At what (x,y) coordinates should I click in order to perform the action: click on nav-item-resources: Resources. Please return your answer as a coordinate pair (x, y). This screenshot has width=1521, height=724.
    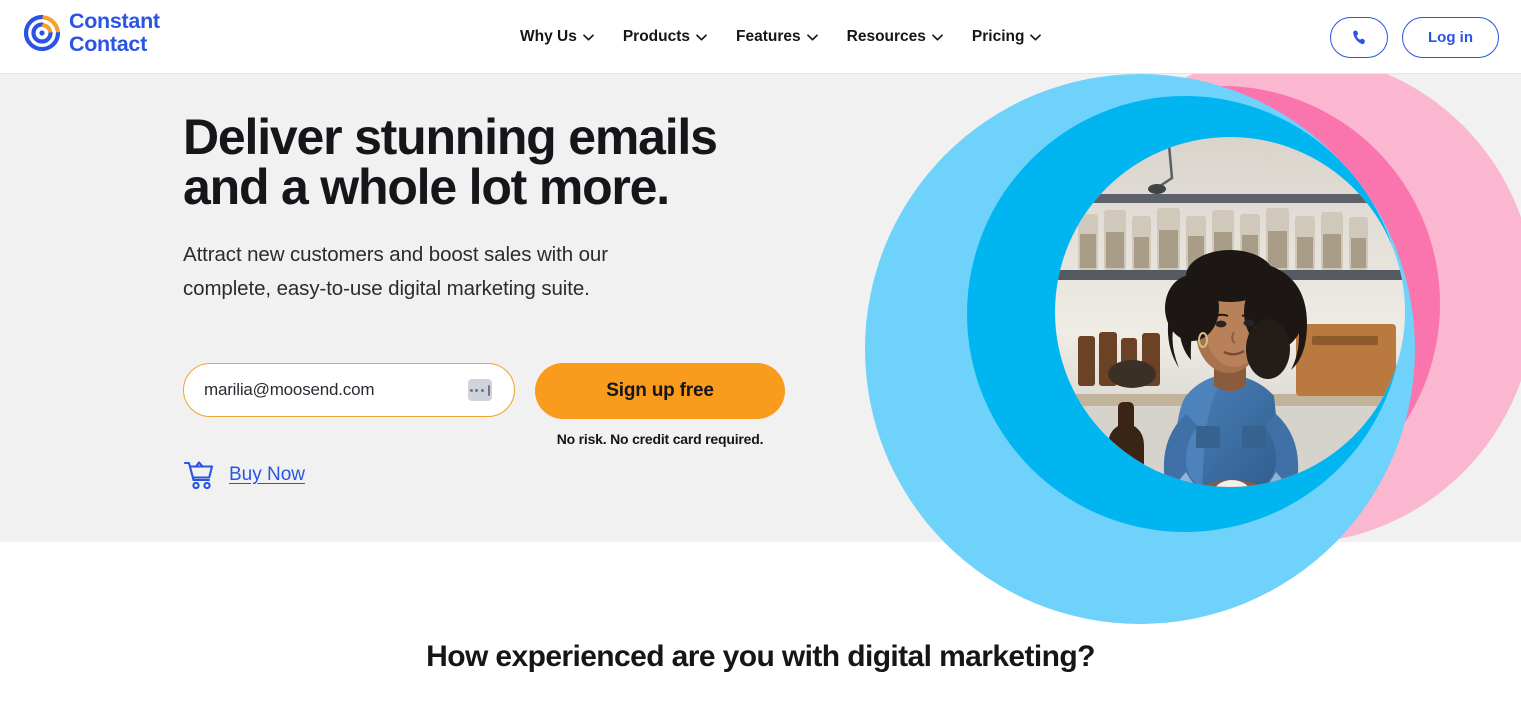
    Looking at the image, I should click on (895, 37).